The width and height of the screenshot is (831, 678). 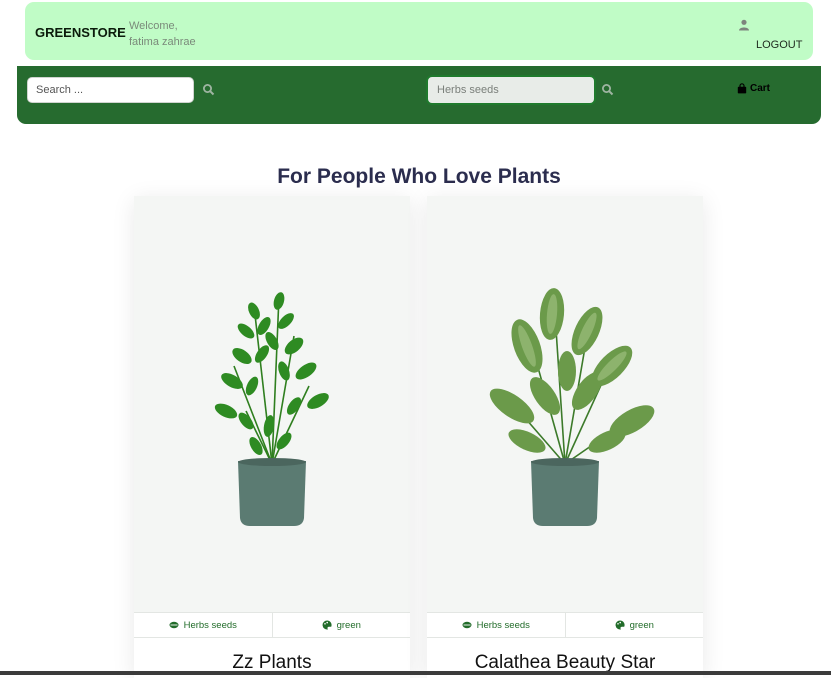 I want to click on cart-link: Cart, so click(x=753, y=88).